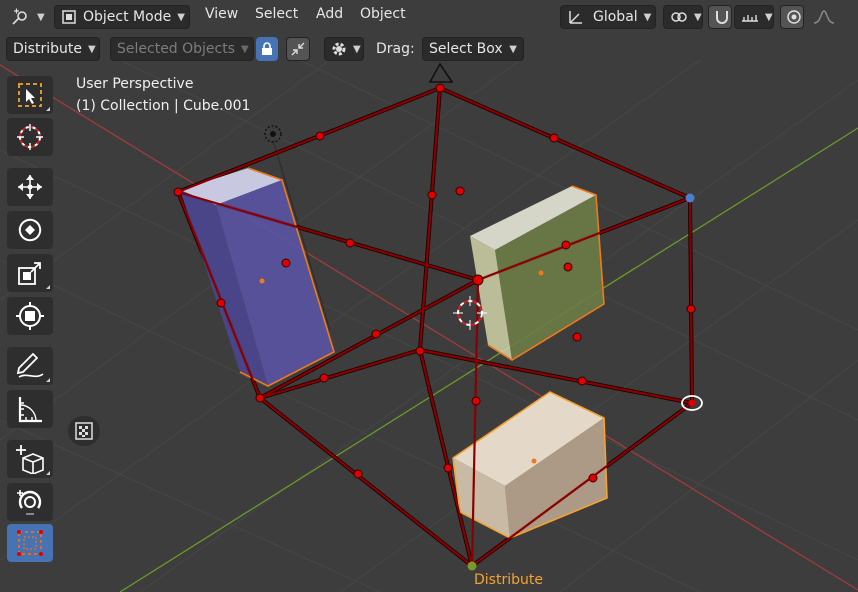 Image resolution: width=858 pixels, height=592 pixels. I want to click on drag-dropdown: Select Box ▼, so click(473, 49).